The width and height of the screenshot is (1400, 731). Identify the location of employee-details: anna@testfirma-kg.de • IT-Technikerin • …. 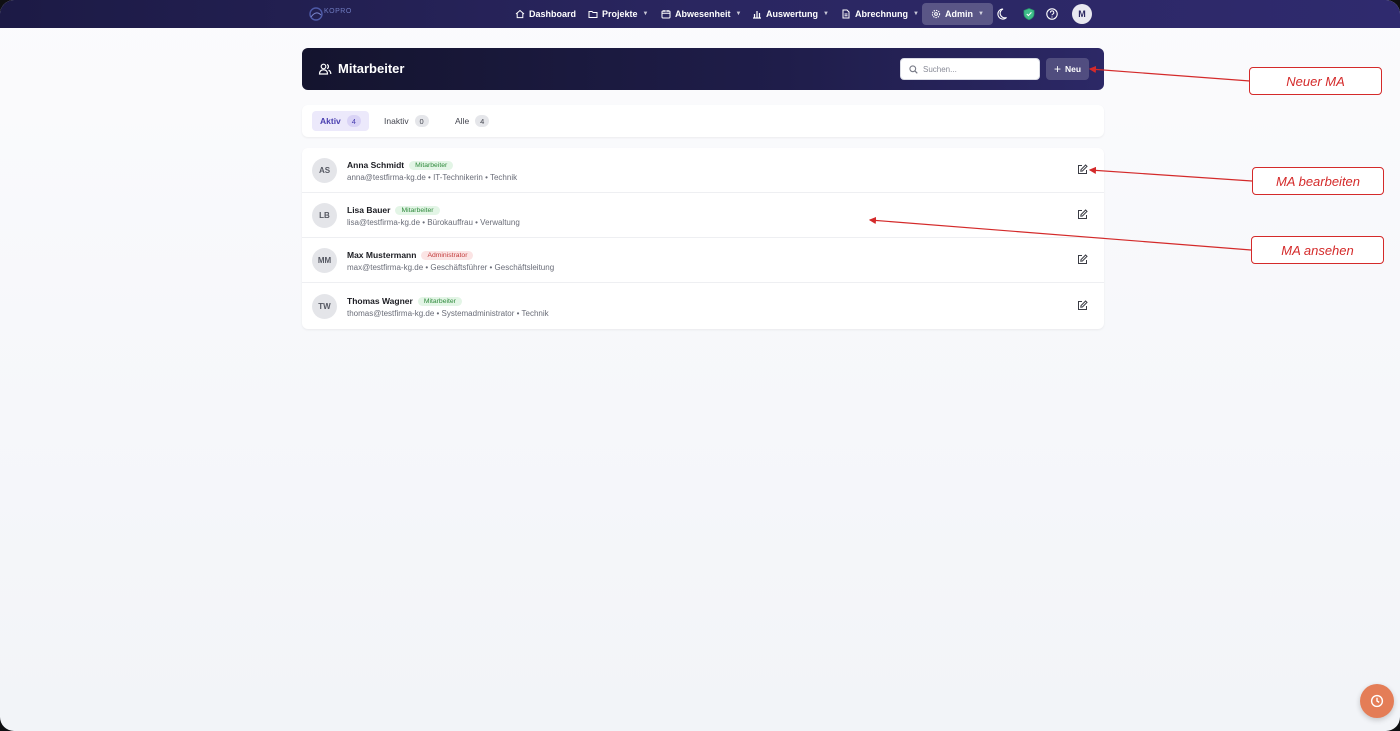
(432, 177).